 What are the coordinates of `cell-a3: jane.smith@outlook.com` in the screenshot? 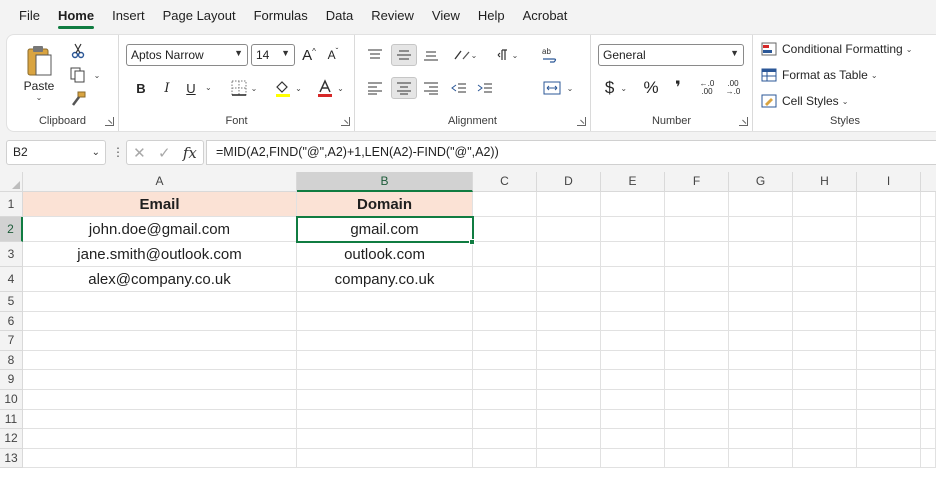 It's located at (160, 254).